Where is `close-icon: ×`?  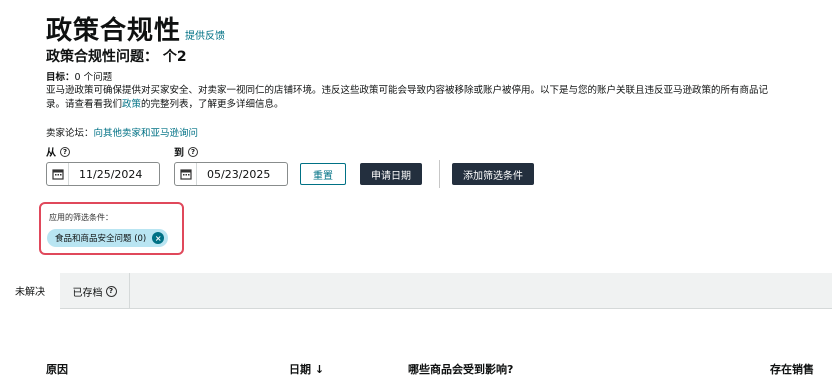
close-icon: × is located at coordinates (158, 238).